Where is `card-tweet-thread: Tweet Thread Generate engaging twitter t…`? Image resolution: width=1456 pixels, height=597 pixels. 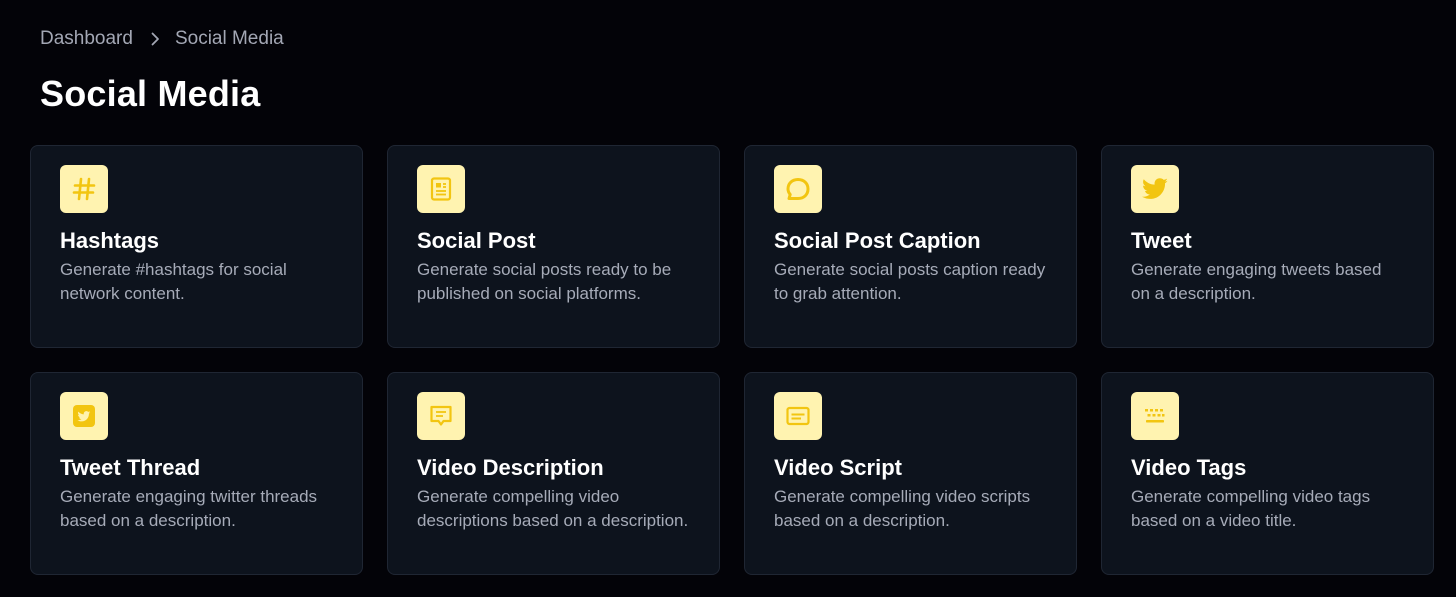
card-tweet-thread: Tweet Thread Generate engaging twitter t… is located at coordinates (196, 473).